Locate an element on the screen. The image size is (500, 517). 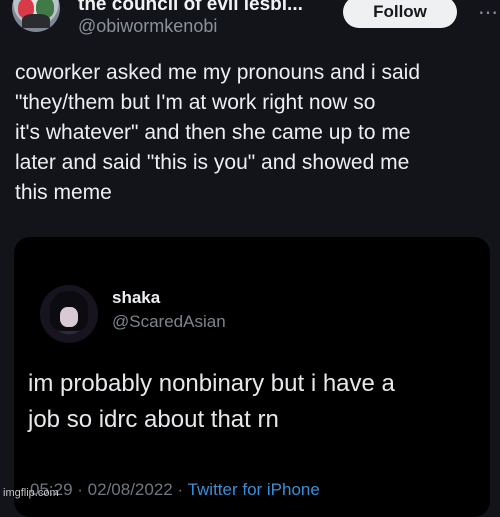
more-icon: ⋯ is located at coordinates (488, 12).